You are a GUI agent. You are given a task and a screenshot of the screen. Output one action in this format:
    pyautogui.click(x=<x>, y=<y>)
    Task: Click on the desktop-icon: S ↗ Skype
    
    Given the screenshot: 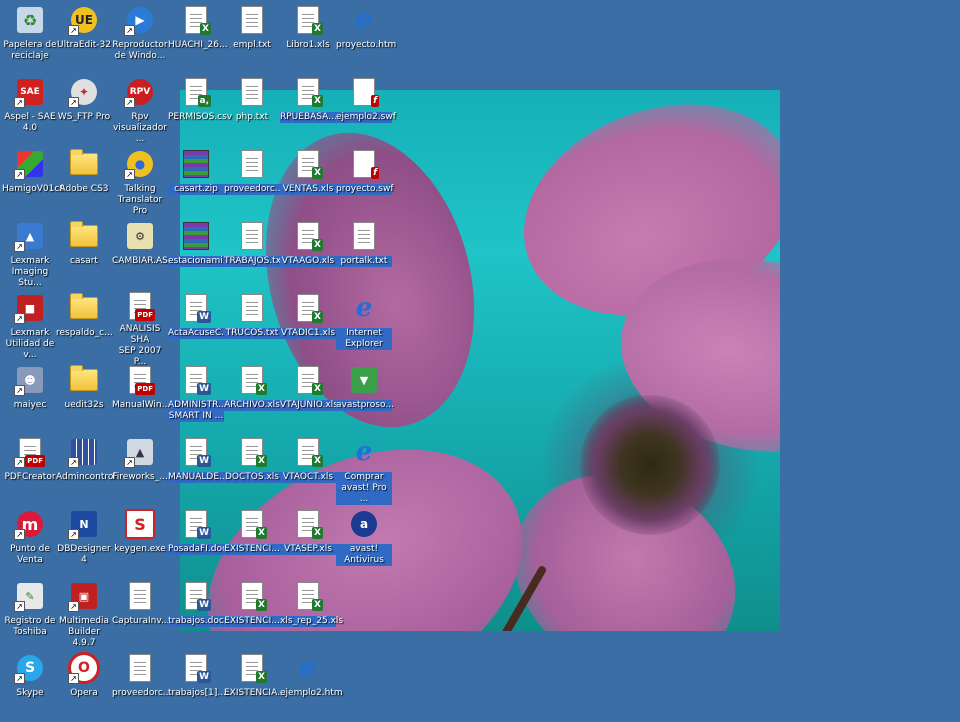 What is the action you would take?
    pyautogui.click(x=30, y=686)
    